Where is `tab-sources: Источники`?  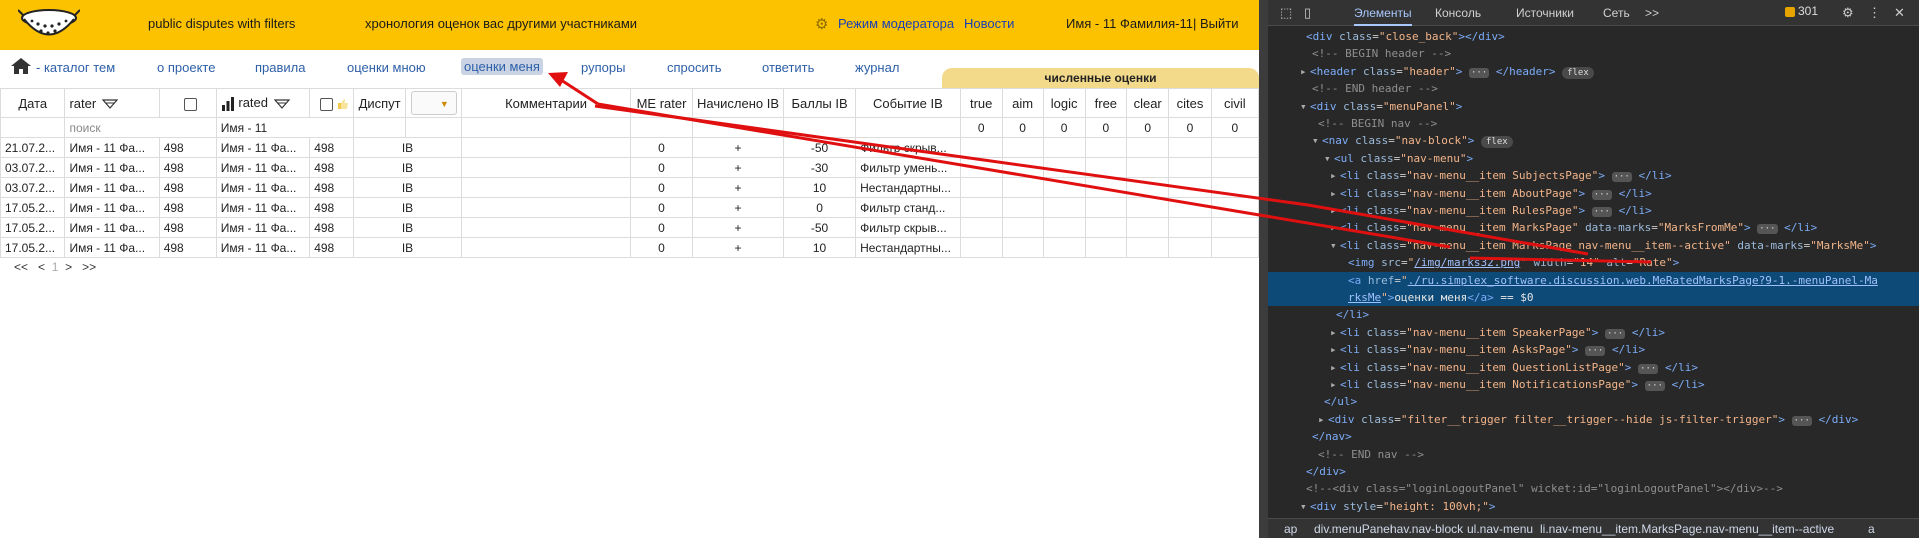 tab-sources: Источники is located at coordinates (1545, 13).